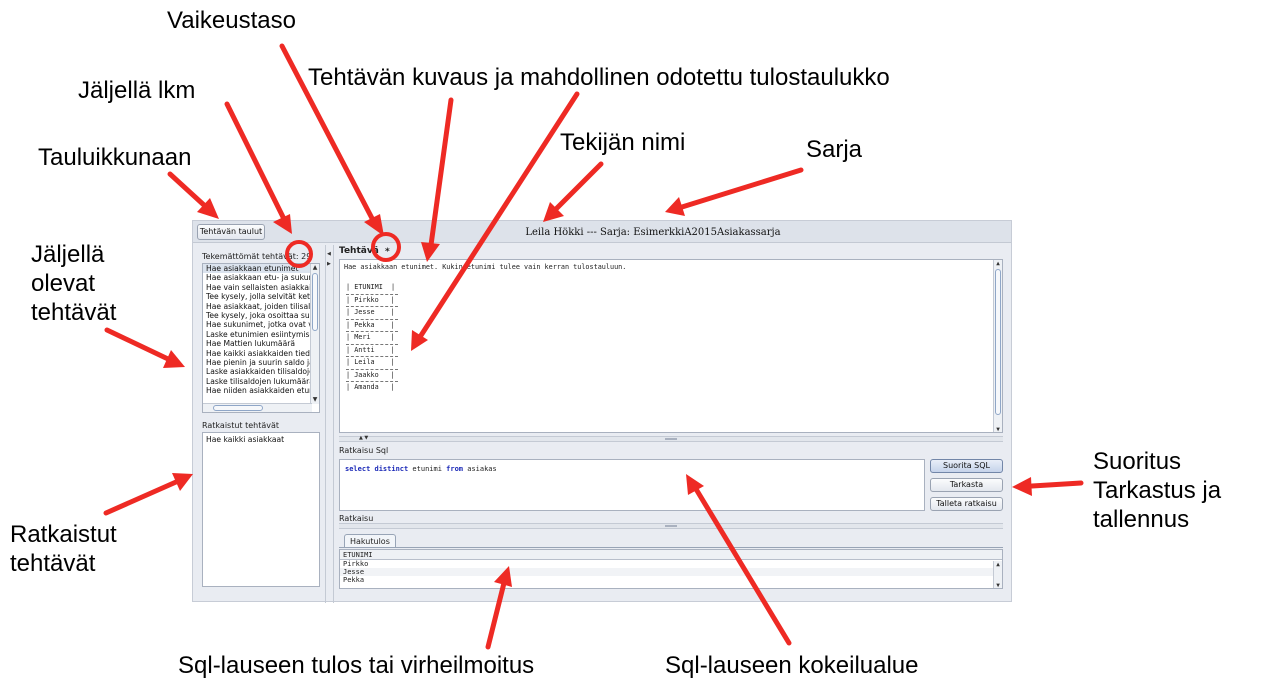 This screenshot has width=1261, height=682. I want to click on arrowhead-suoritus, so click(1022, 486).